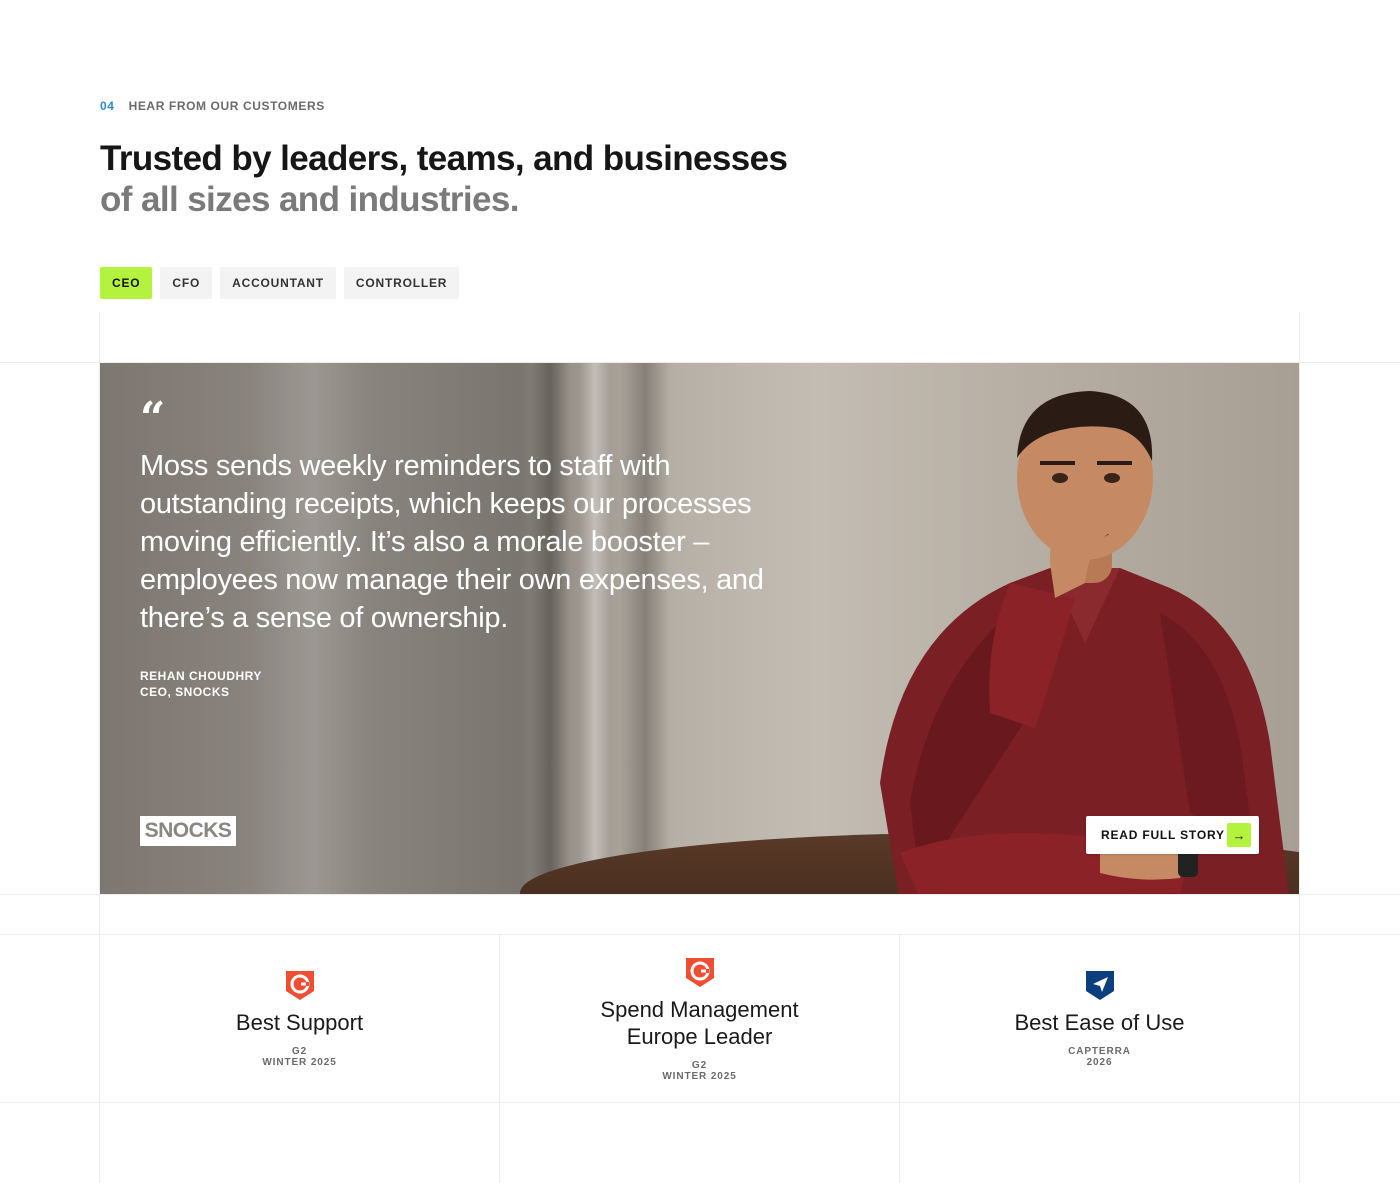 Image resolution: width=1400 pixels, height=1183 pixels. I want to click on tab-ceo: CEO, so click(126, 283).